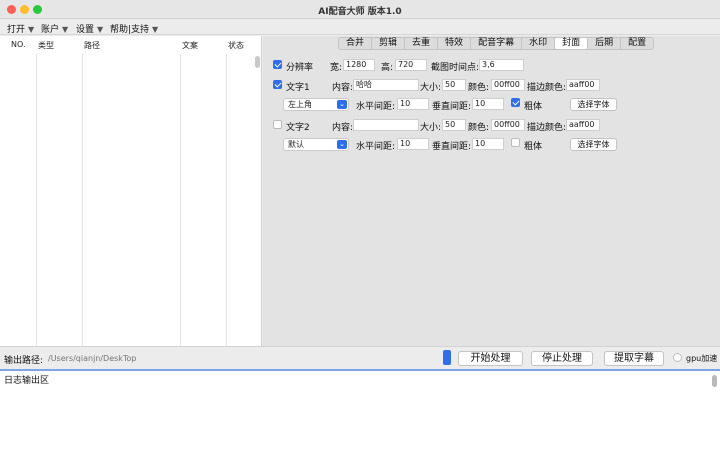 The width and height of the screenshot is (720, 450). I want to click on text1-stroke-input: aaff00, so click(583, 85).